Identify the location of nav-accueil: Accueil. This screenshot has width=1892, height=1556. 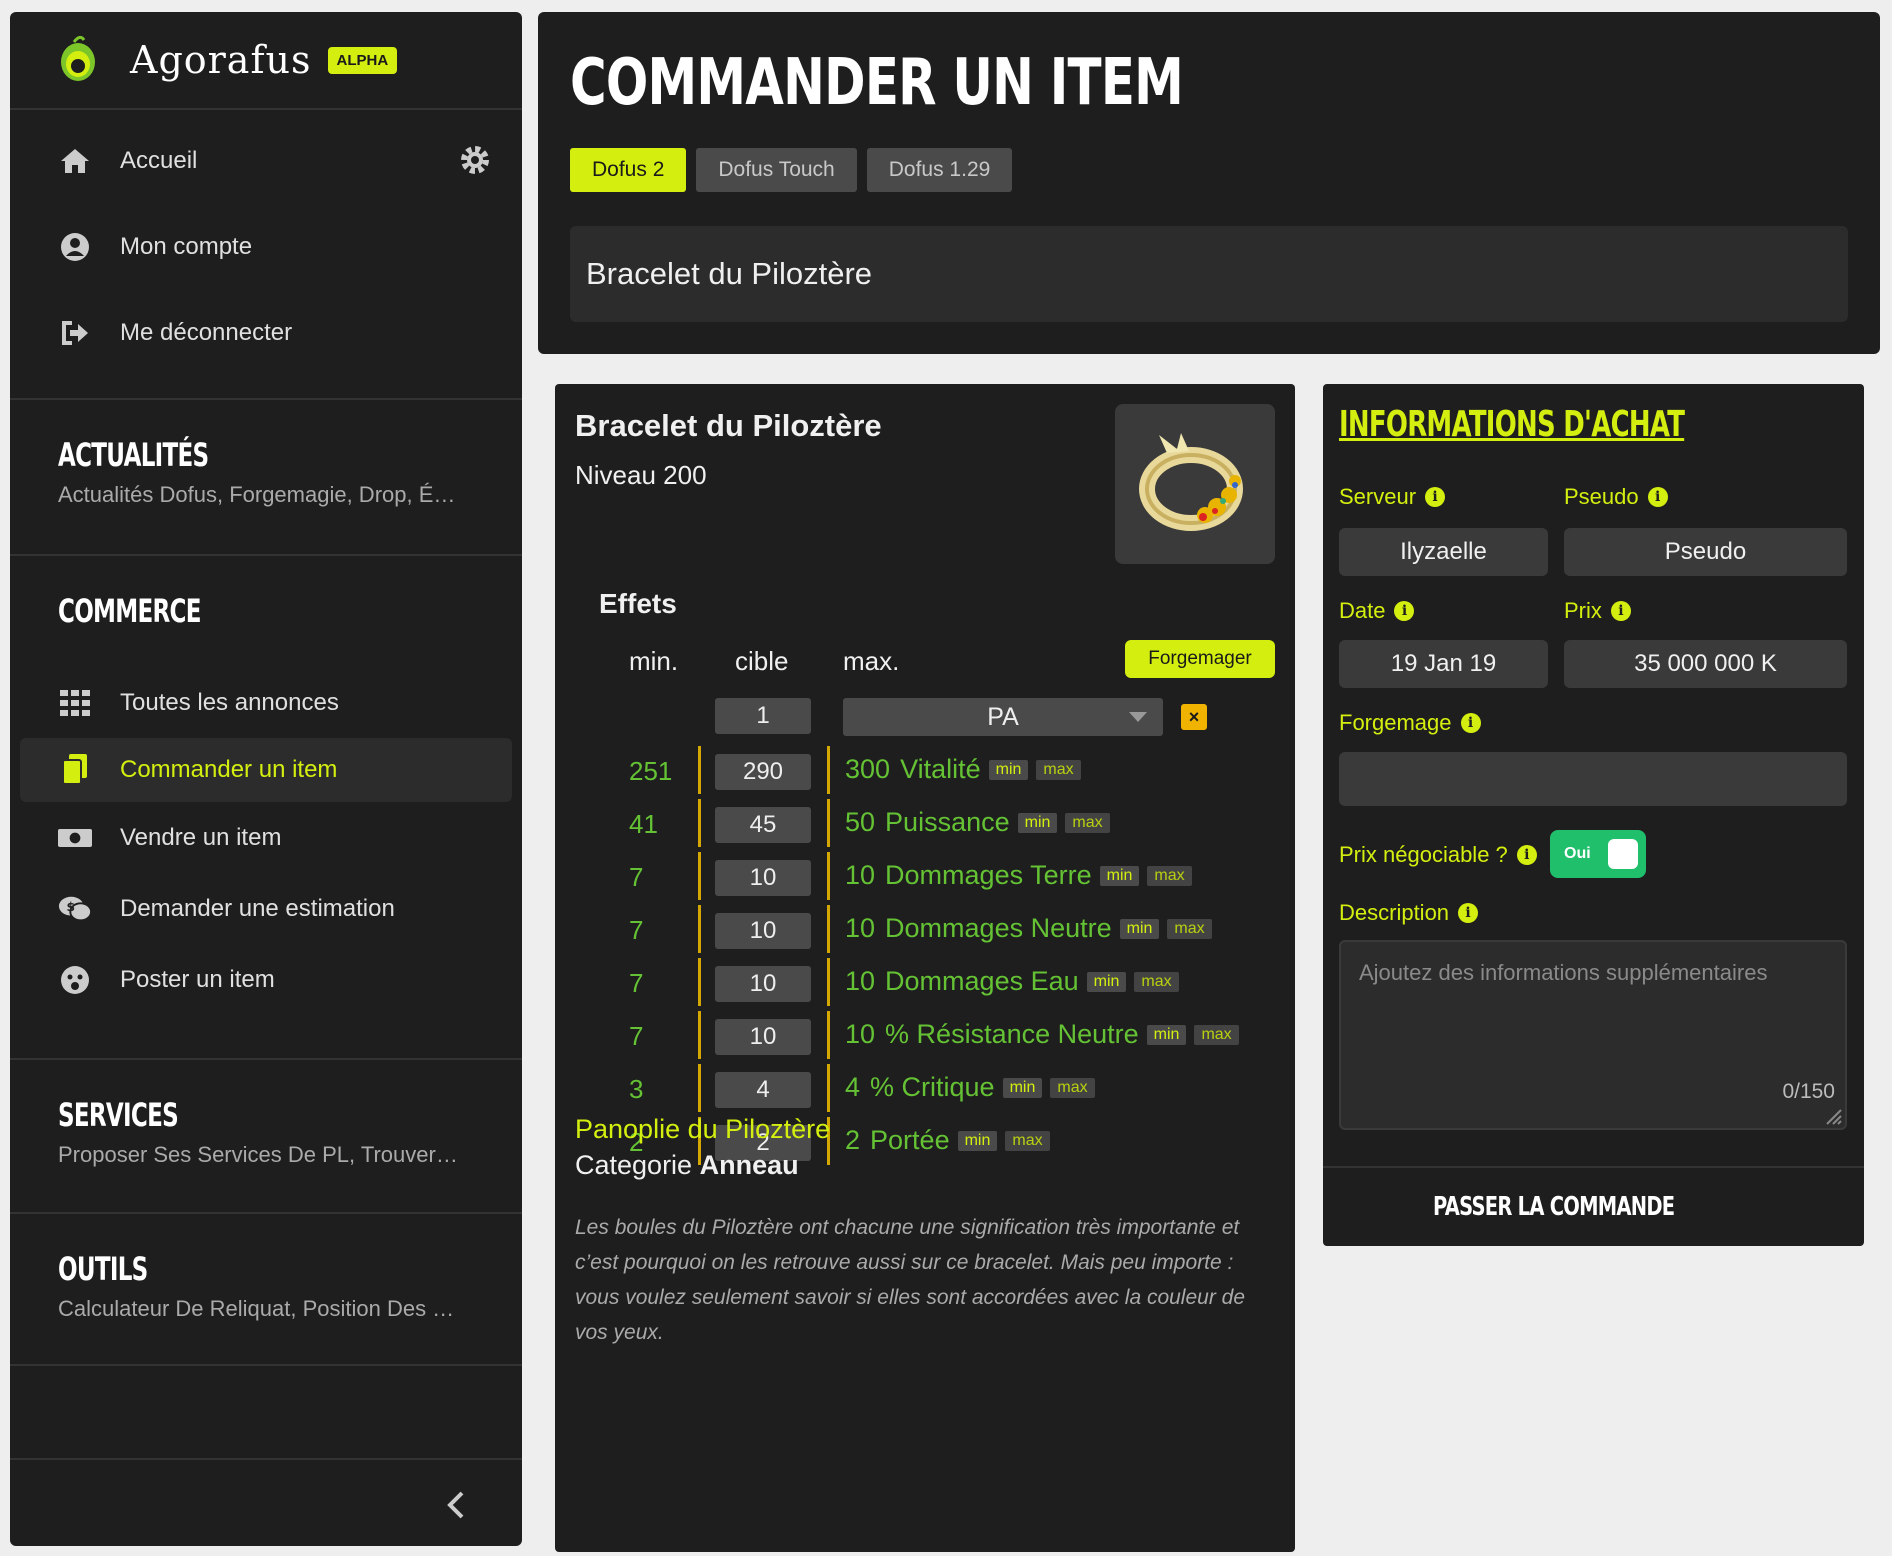
(266, 161).